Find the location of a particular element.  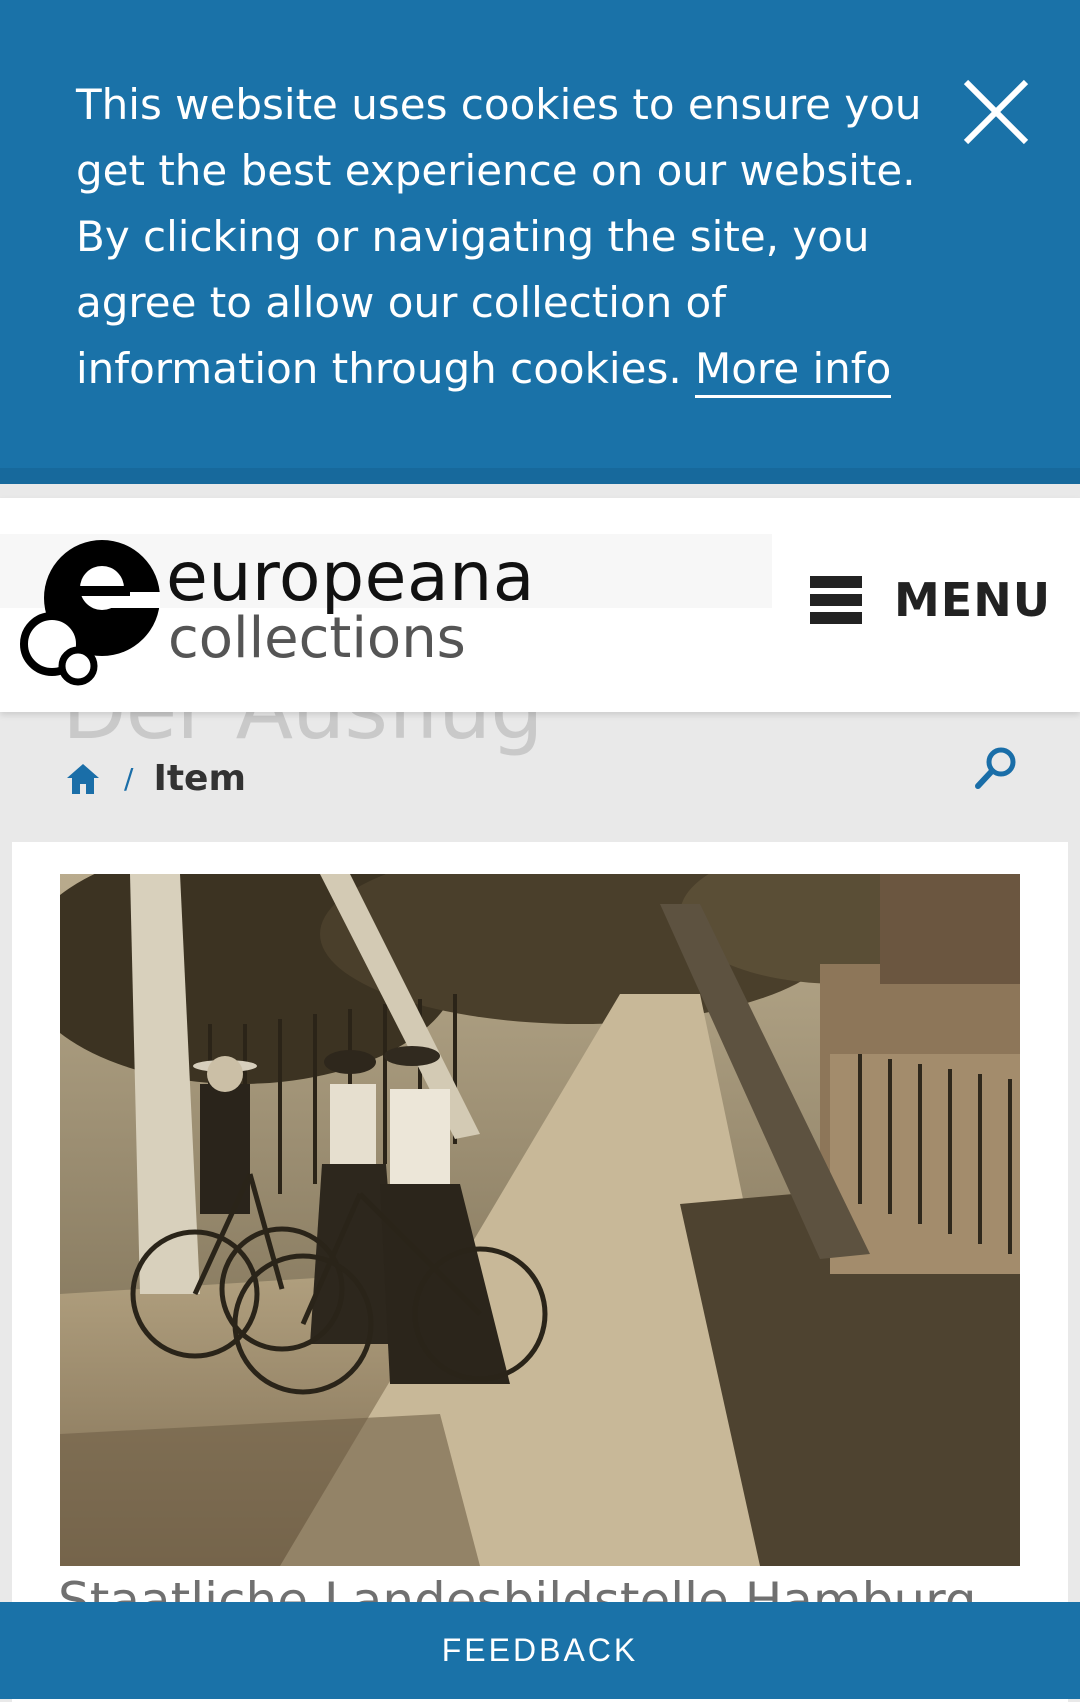

search-icon is located at coordinates (996, 768).